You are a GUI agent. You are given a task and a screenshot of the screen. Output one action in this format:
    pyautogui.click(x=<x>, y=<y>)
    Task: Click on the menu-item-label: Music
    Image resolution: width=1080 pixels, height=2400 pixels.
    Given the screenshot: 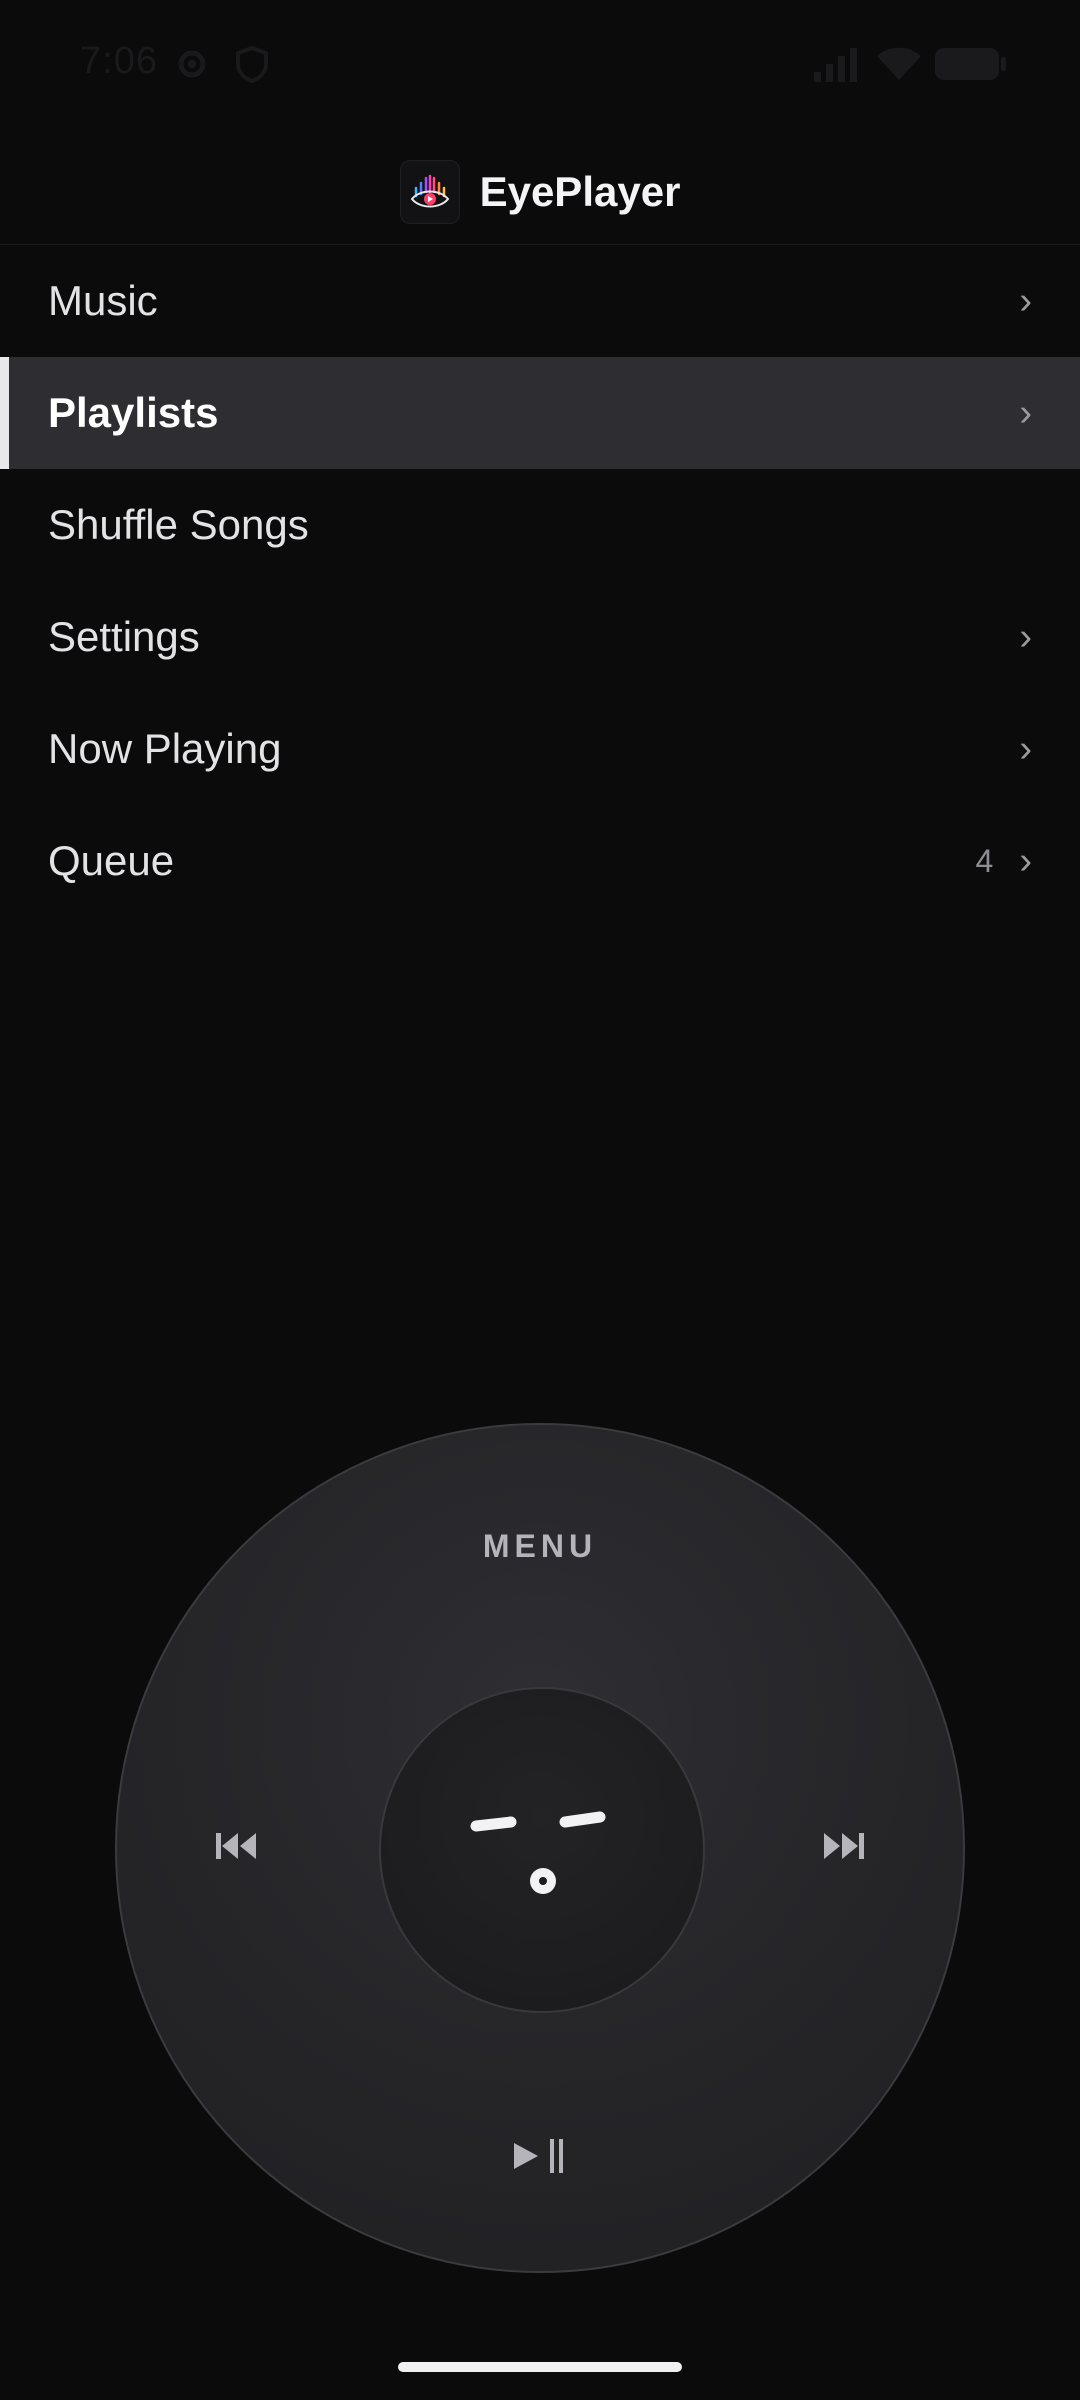 What is the action you would take?
    pyautogui.click(x=103, y=300)
    